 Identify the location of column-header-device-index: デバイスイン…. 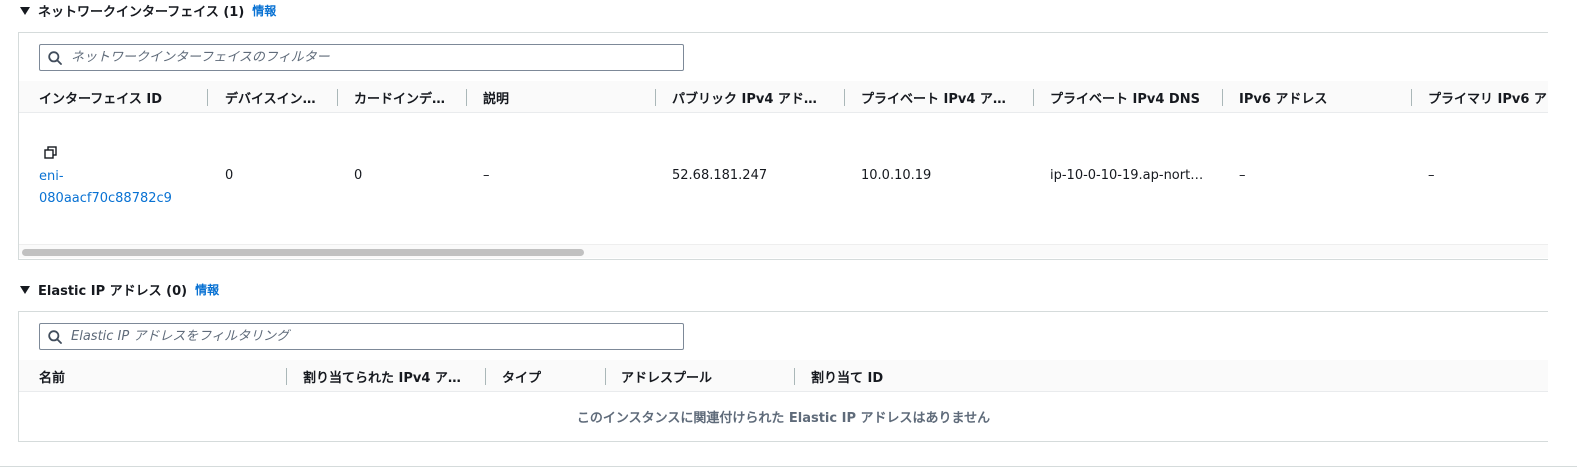
(281, 97).